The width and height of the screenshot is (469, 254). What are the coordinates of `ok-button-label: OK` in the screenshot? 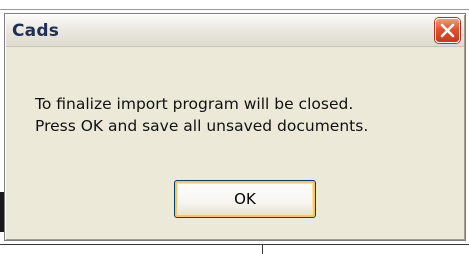 It's located at (245, 199).